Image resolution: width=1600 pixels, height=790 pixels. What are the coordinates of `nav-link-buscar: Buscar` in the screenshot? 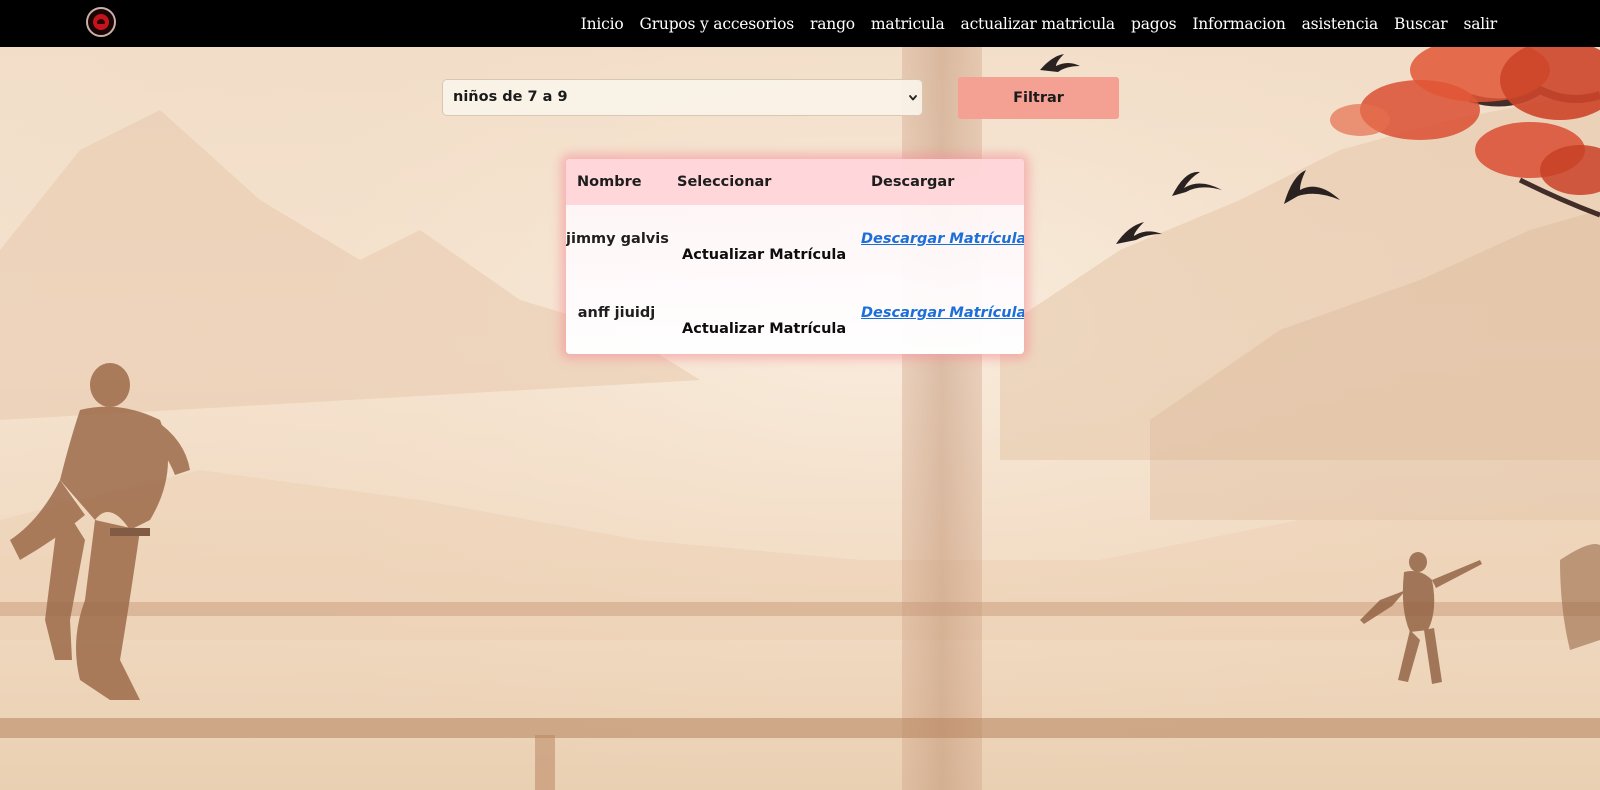 It's located at (1421, 24).